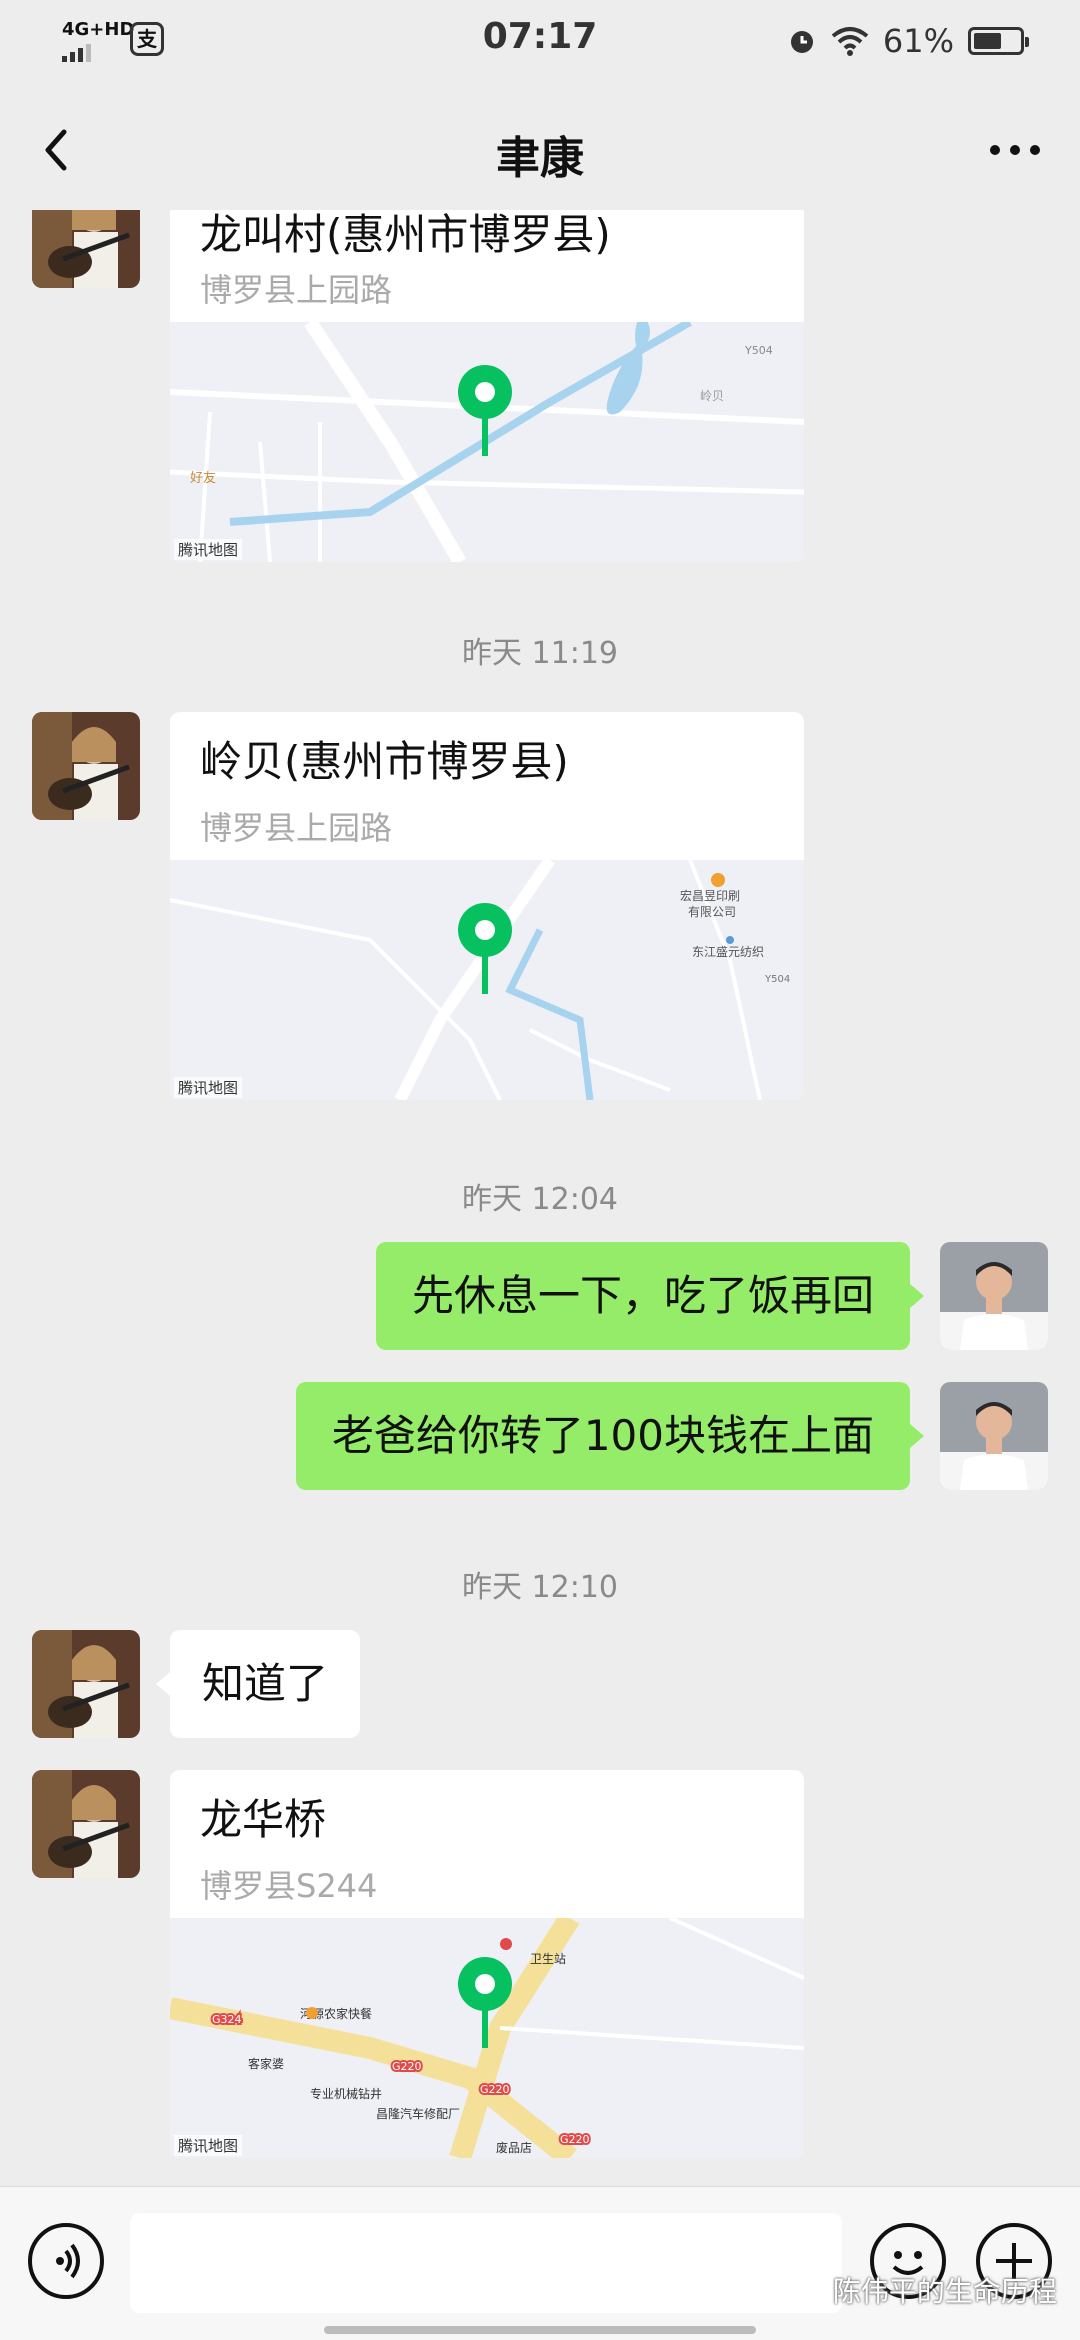 The height and width of the screenshot is (2340, 1080). I want to click on message-bubble: 知道了, so click(265, 1684).